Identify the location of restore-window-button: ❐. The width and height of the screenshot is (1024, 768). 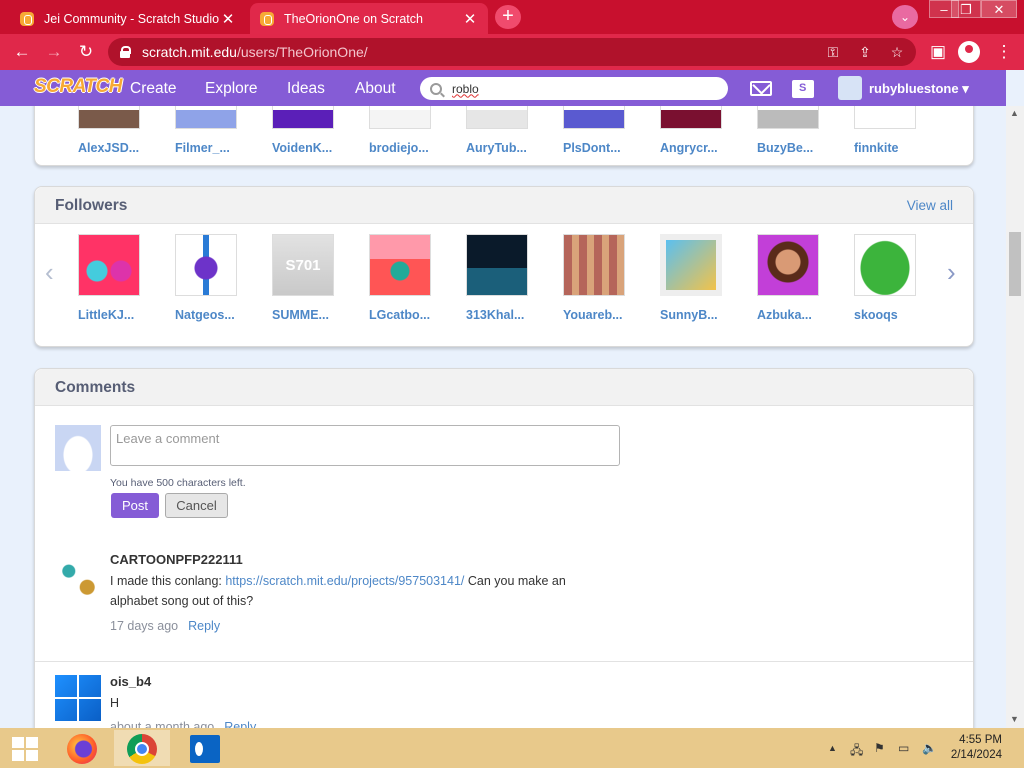
(966, 9).